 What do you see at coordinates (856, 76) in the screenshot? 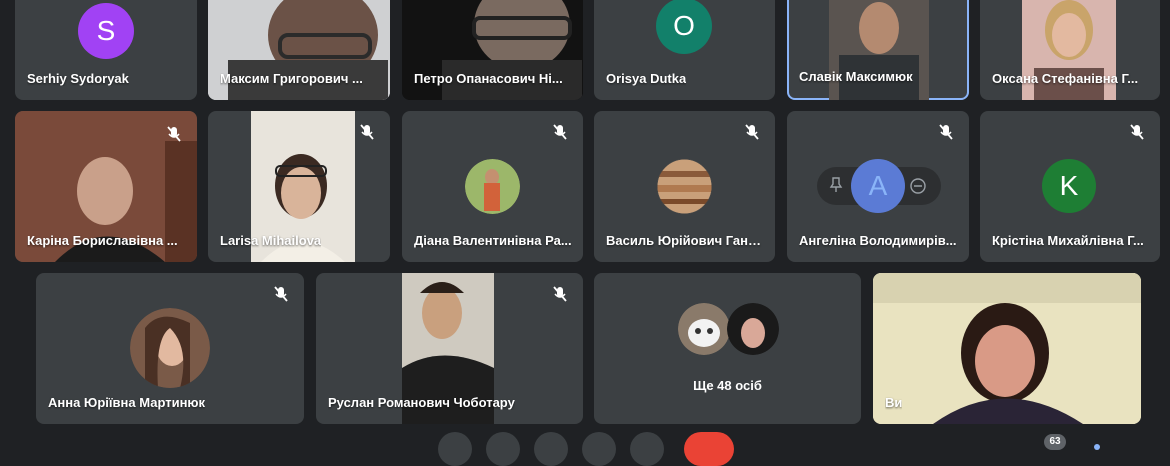
I see `participant-name: Славік Максимюк` at bounding box center [856, 76].